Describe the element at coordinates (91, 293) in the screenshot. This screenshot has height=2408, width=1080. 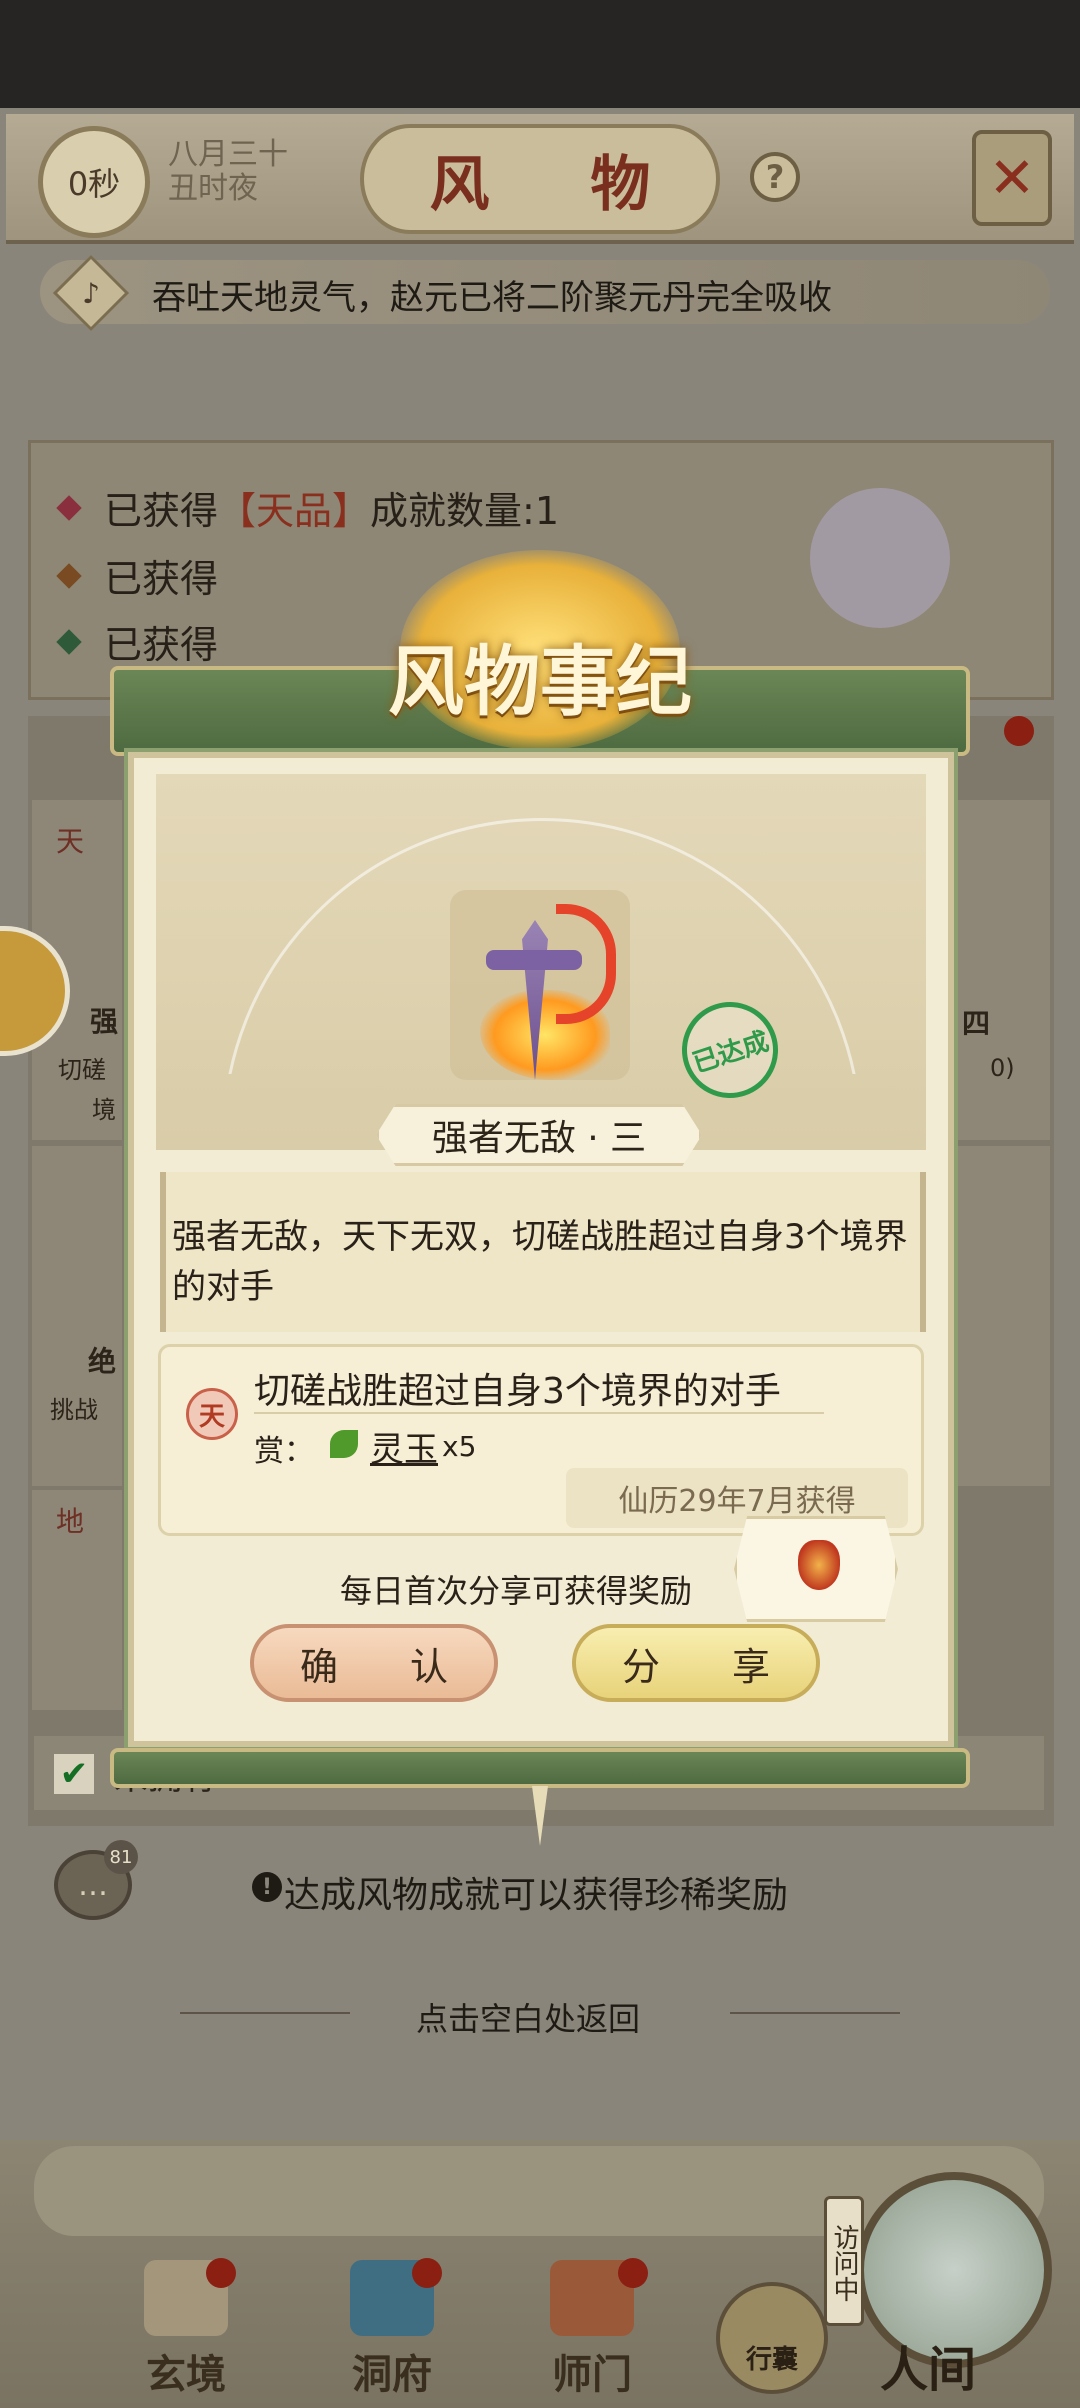
I see `bell-icon: ♪` at that location.